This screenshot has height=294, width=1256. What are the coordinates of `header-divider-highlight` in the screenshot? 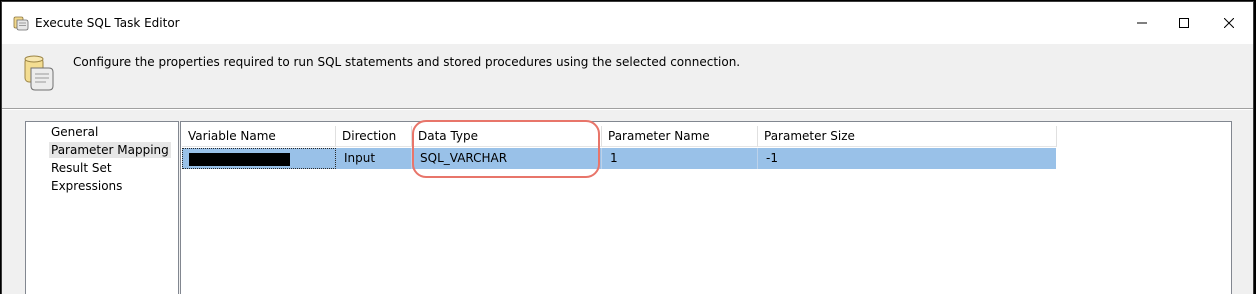 It's located at (627, 109).